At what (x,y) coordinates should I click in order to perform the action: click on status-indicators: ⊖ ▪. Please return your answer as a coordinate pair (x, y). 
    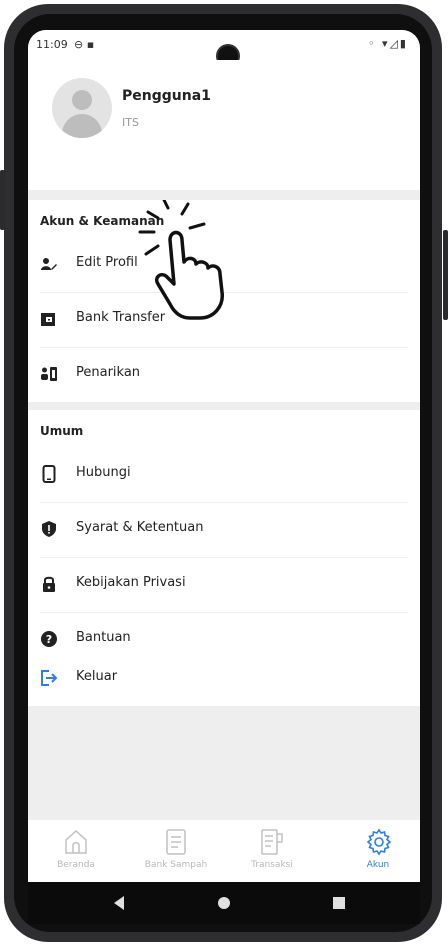
    Looking at the image, I should click on (84, 44).